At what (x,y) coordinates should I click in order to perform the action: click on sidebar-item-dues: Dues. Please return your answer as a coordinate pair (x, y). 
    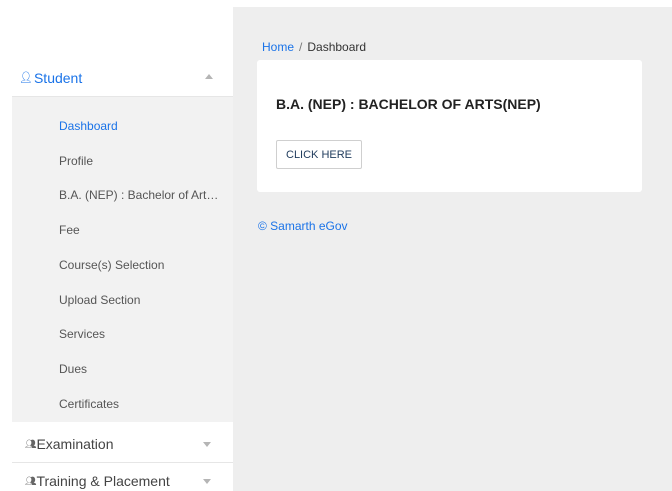
    Looking at the image, I should click on (141, 369).